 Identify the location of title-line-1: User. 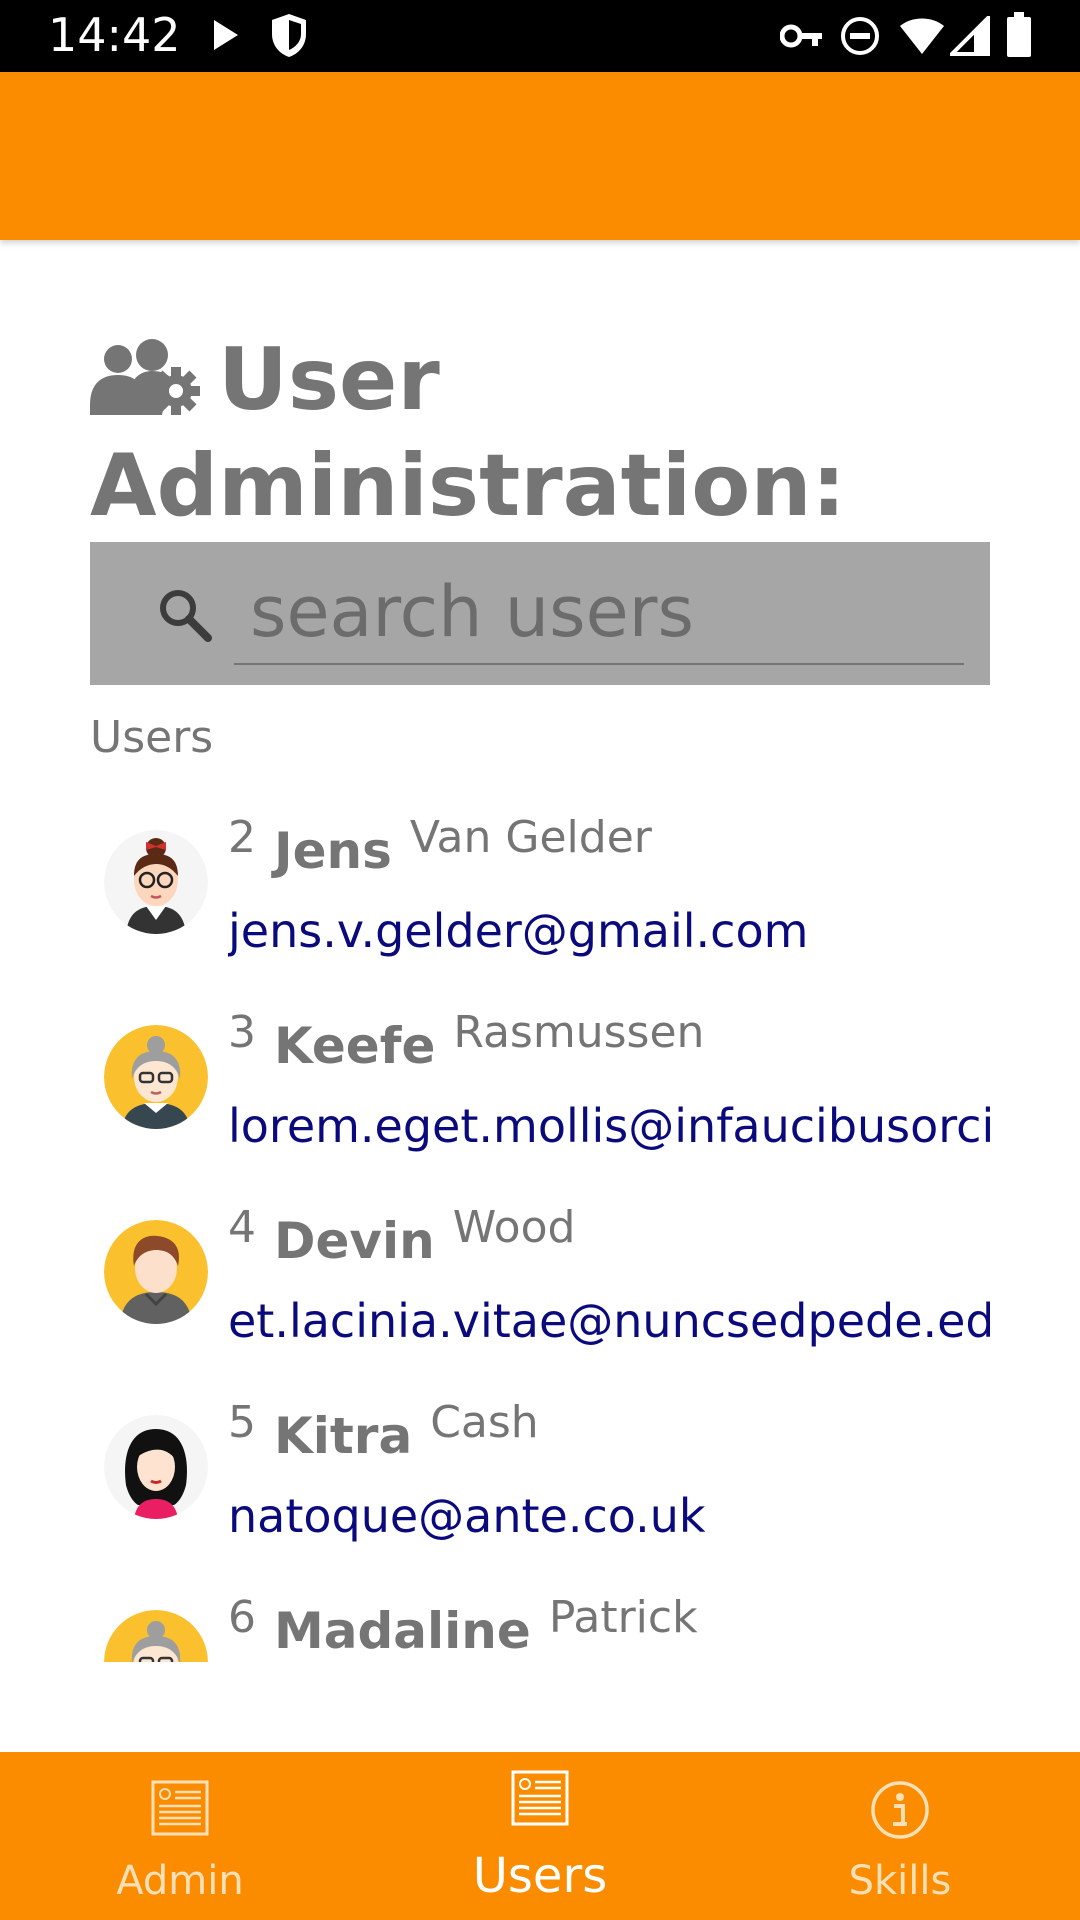
(329, 380).